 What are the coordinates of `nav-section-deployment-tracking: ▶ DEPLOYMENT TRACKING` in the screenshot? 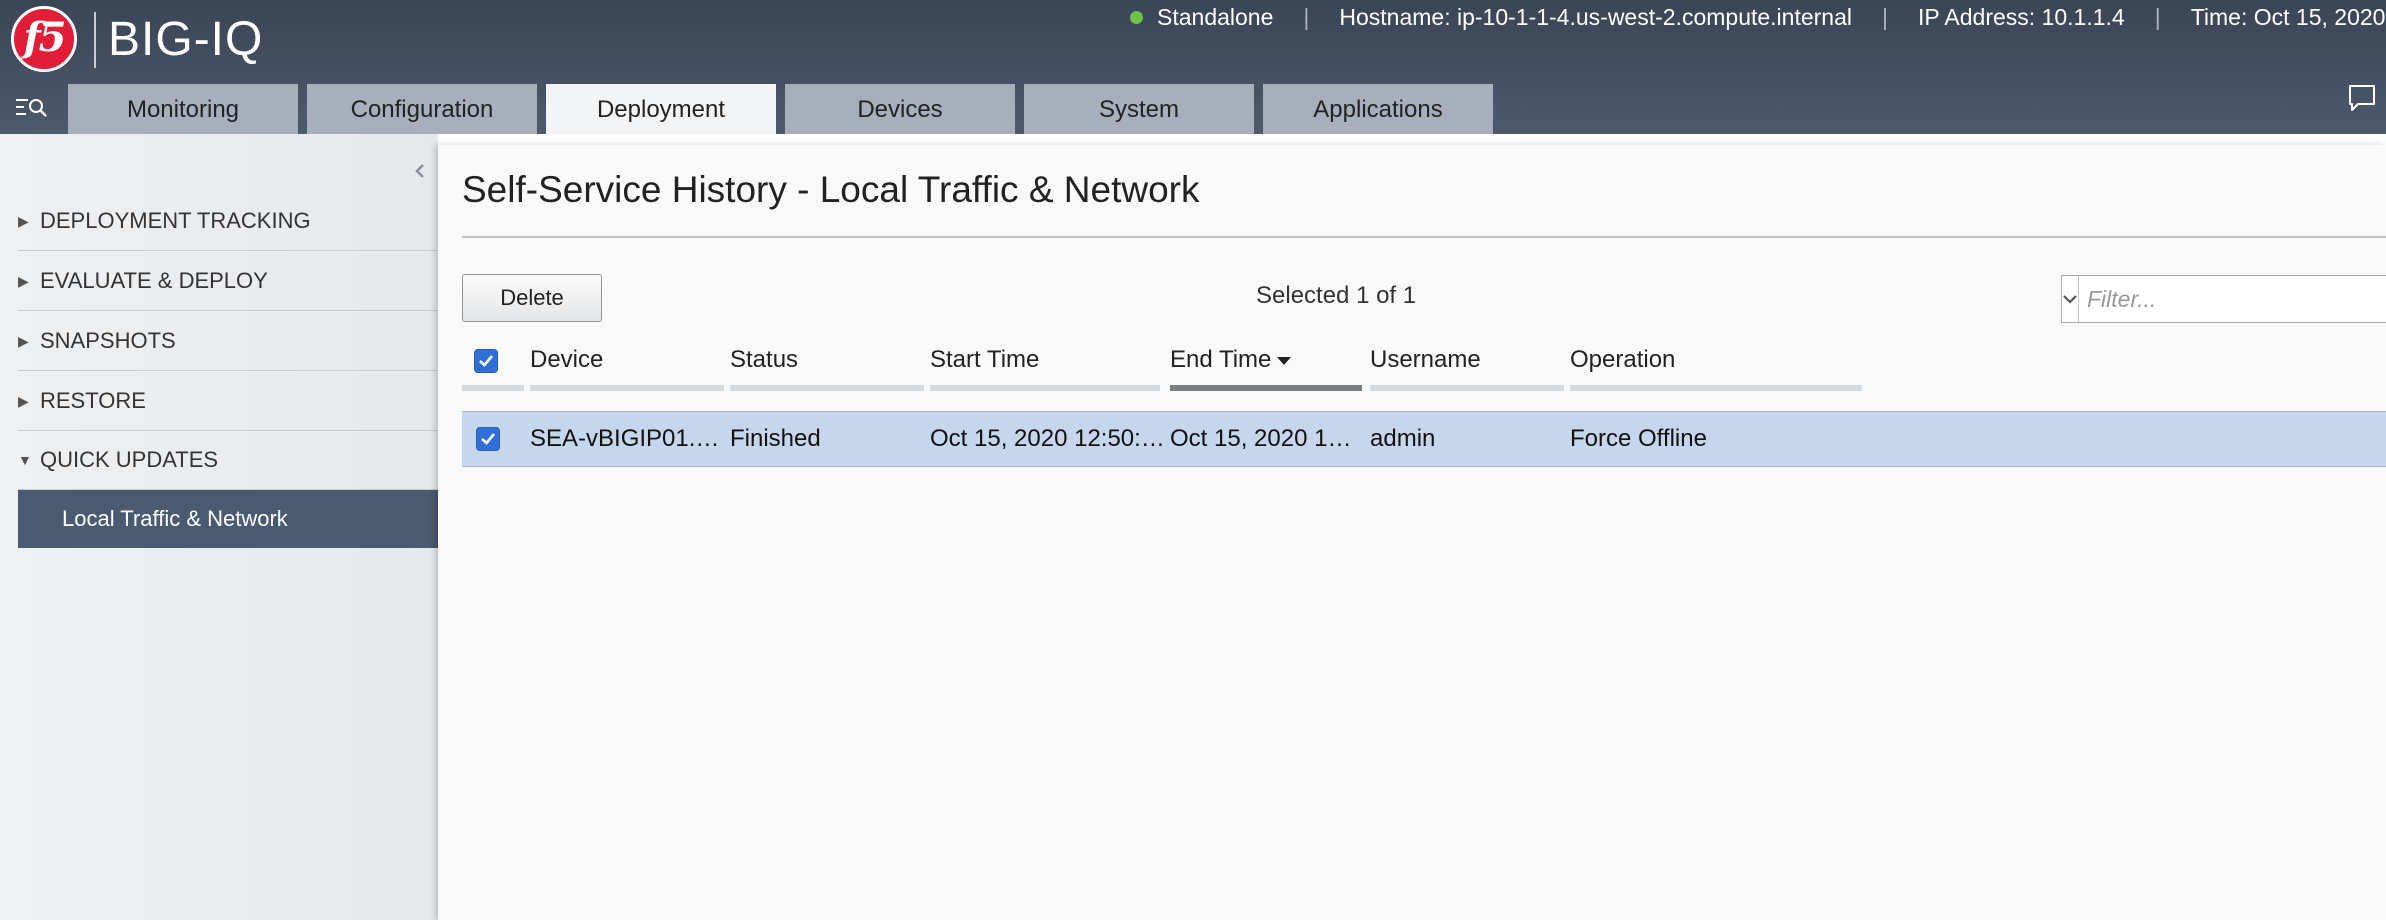 It's located at (228, 221).